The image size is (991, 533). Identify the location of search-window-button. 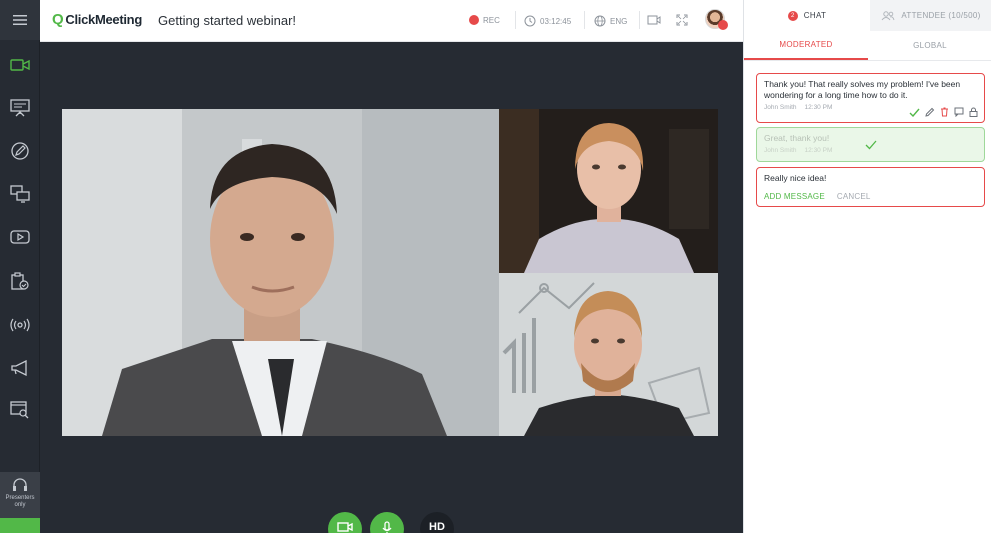
(20, 410).